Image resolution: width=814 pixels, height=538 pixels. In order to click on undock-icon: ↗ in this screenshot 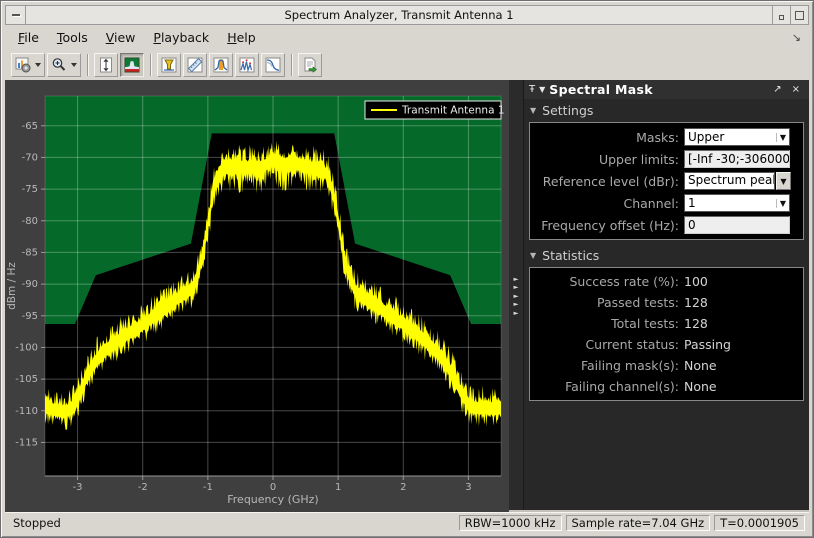, I will do `click(777, 89)`.